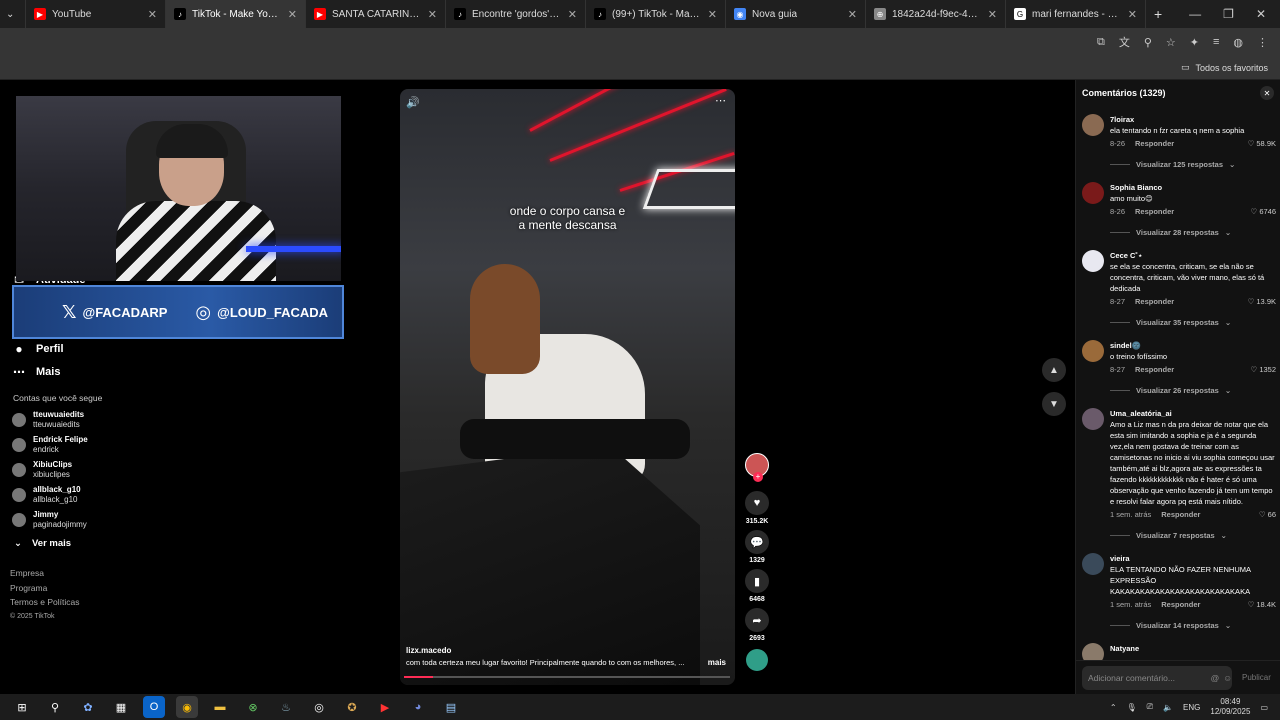 The width and height of the screenshot is (1280, 720). Describe the element at coordinates (1256, 677) in the screenshot. I see `publish-button: Publicar` at that location.